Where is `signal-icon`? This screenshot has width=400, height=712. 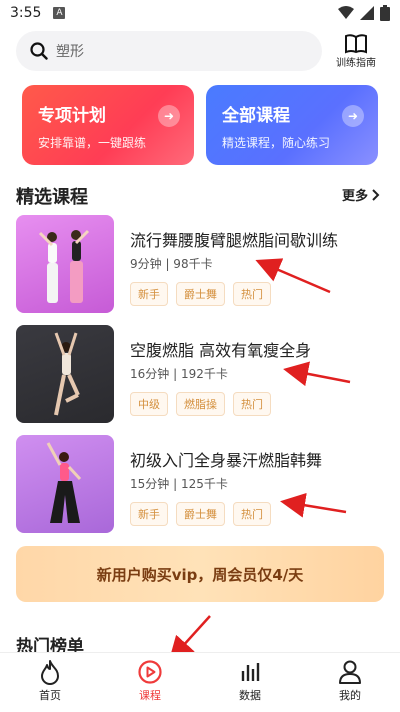 signal-icon is located at coordinates (367, 13).